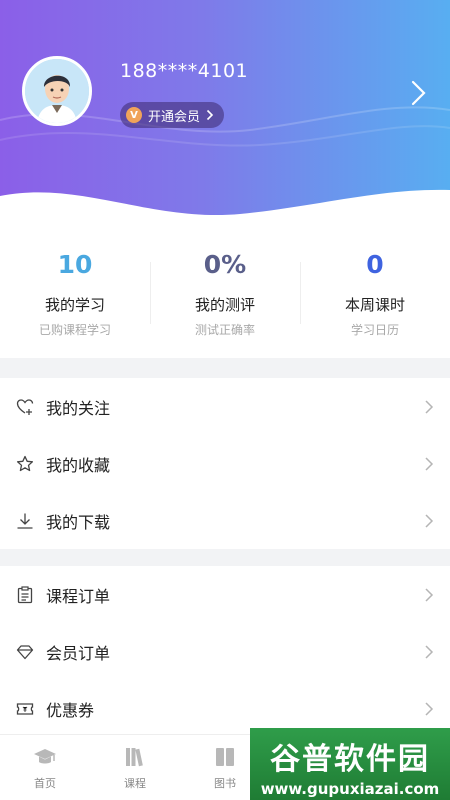 The image size is (450, 800). I want to click on avatar, so click(57, 91).